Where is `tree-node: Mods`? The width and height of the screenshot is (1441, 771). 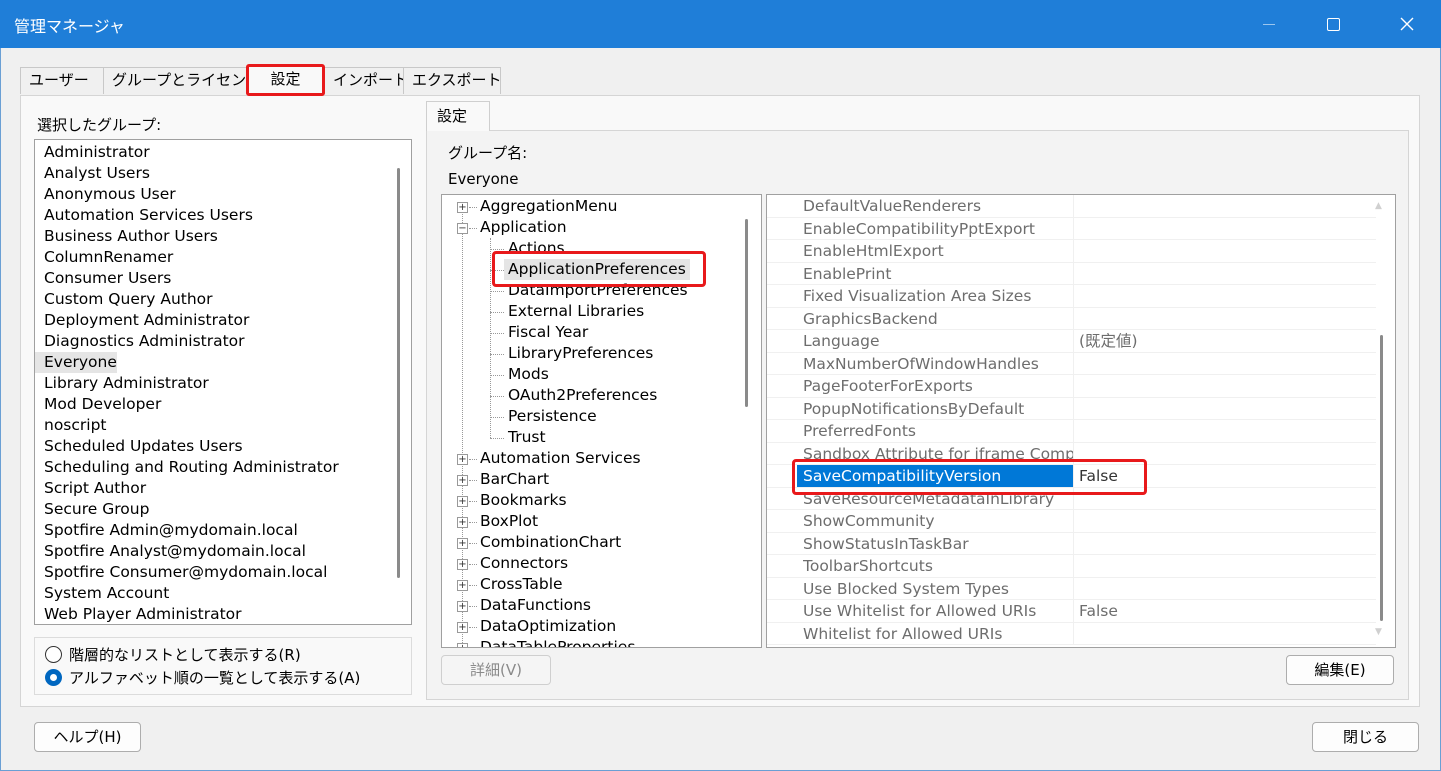 tree-node: Mods is located at coordinates (528, 374).